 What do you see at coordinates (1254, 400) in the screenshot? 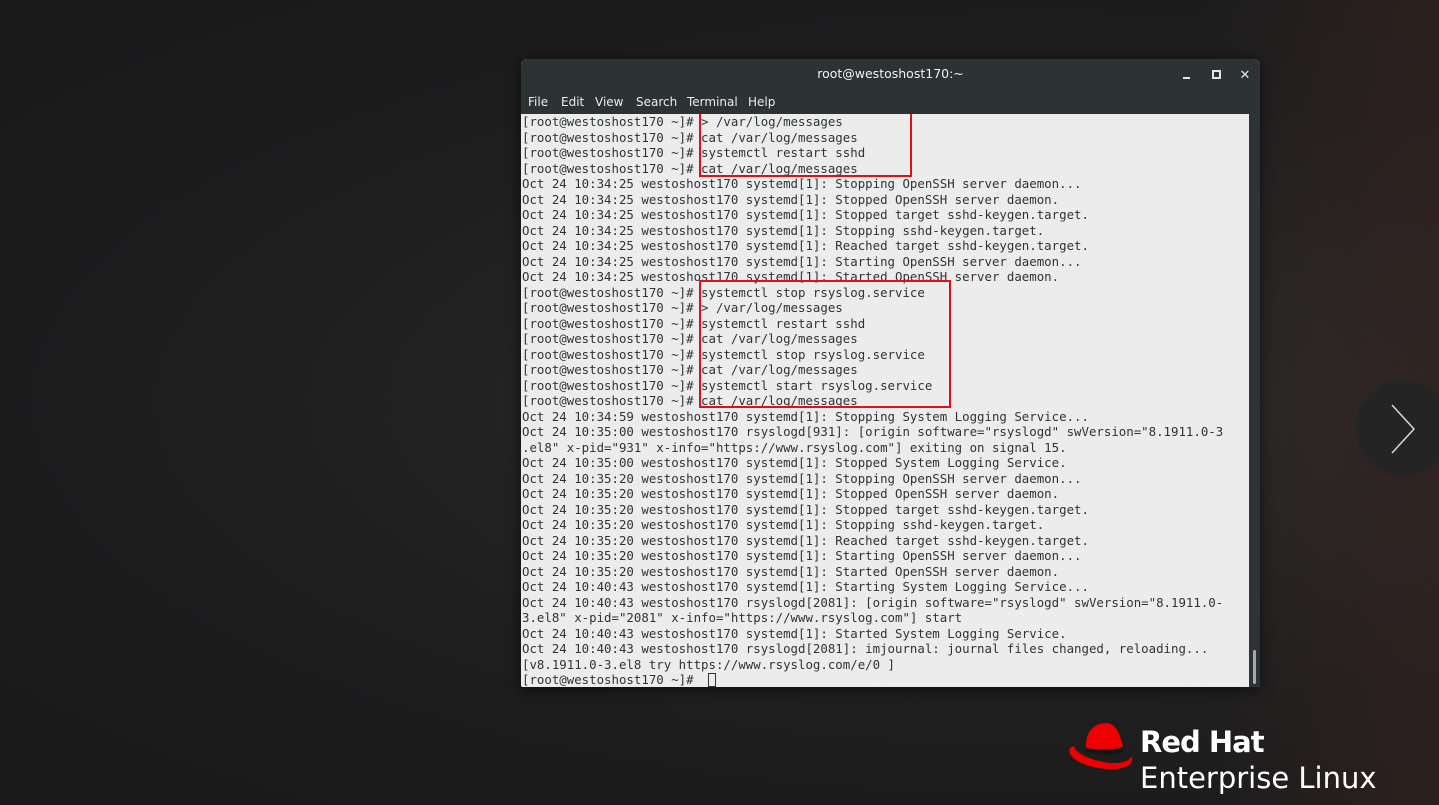
I see `terminal-scrollbar` at bounding box center [1254, 400].